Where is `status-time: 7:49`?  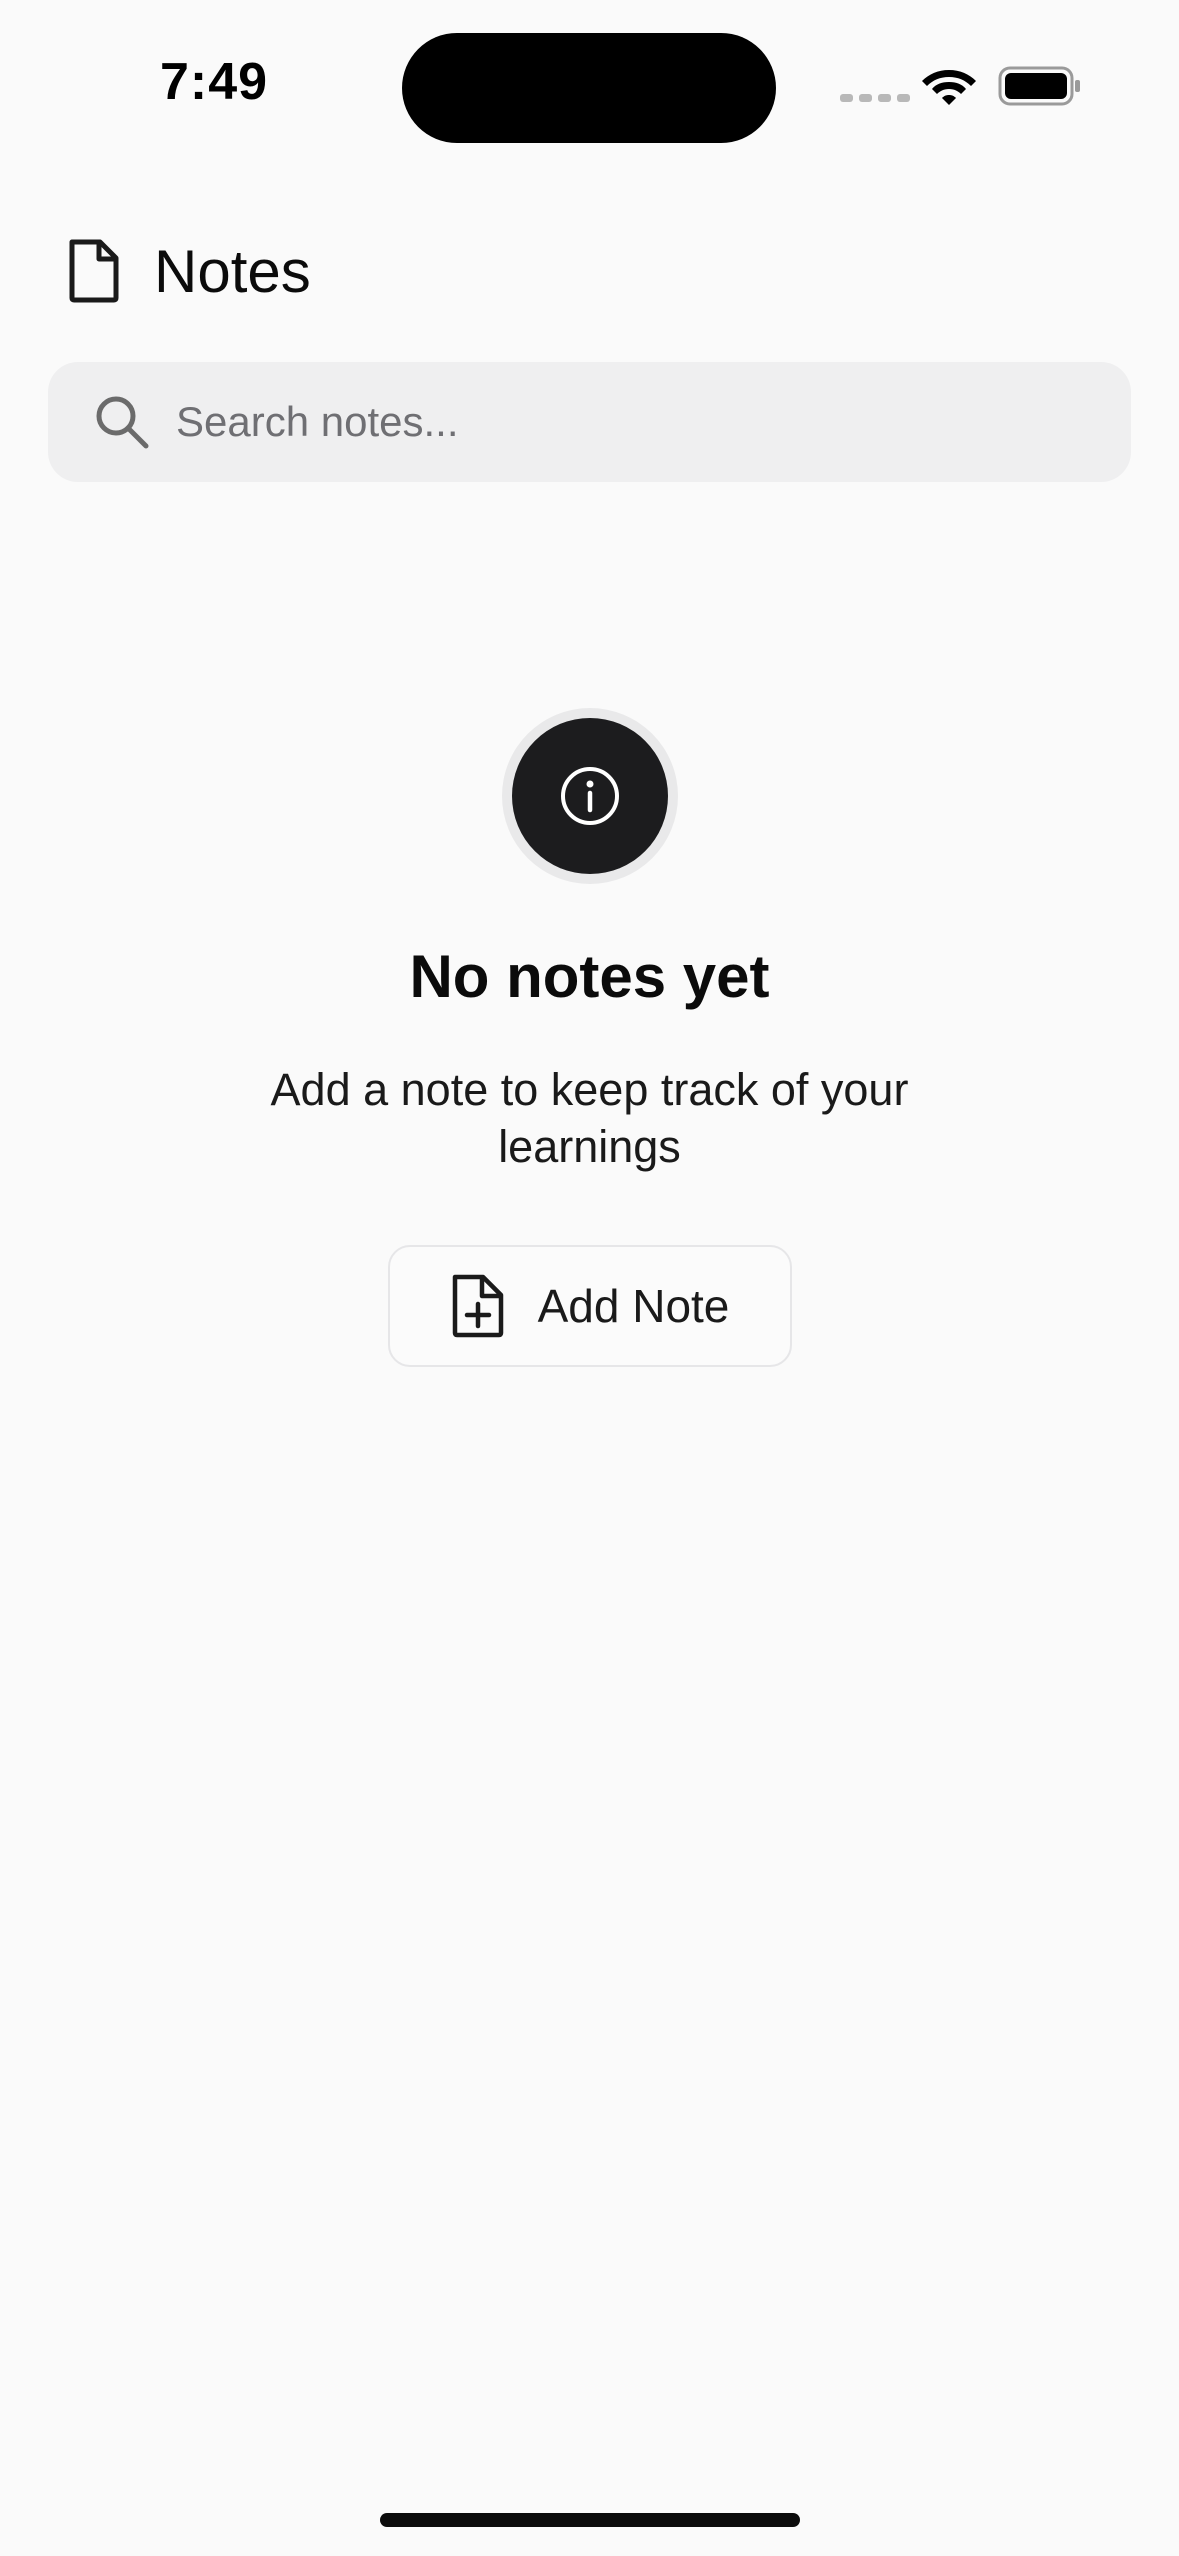 status-time: 7:49 is located at coordinates (214, 82).